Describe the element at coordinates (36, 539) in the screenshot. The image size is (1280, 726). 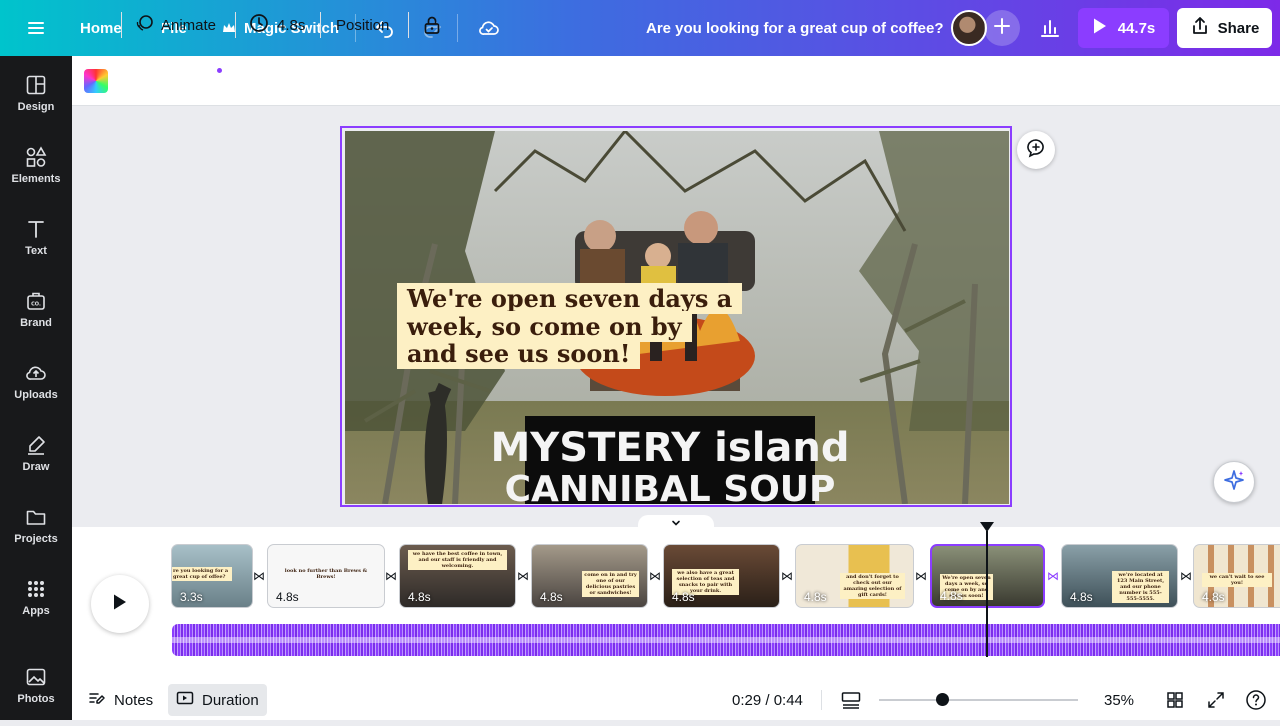
I see `sidebar-item-label: Projects` at that location.